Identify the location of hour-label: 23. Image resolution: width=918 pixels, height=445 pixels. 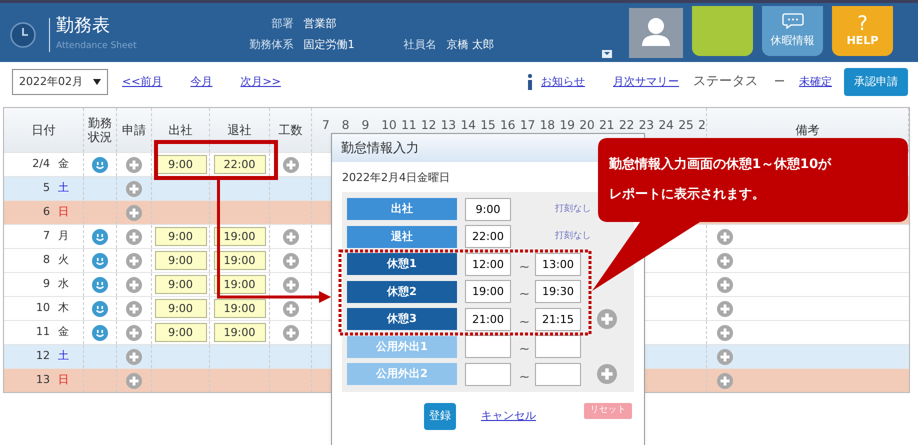
(647, 125).